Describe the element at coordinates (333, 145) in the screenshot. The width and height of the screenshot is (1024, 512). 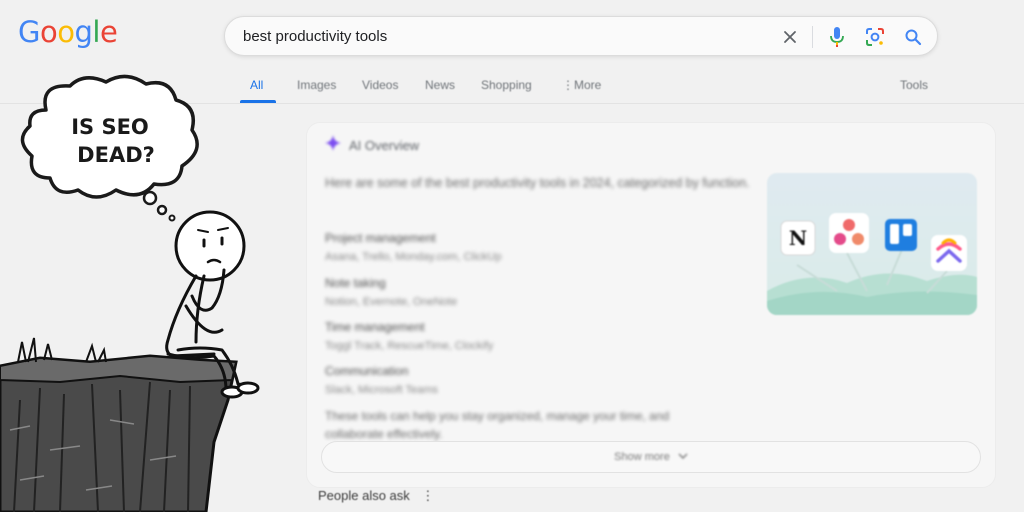
I see `sparkle-icon` at that location.